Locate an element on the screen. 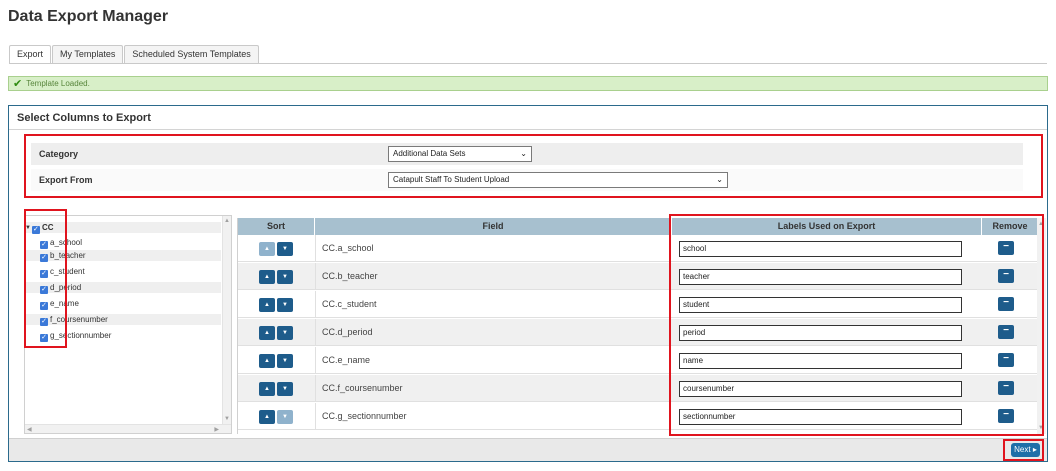 This screenshot has height=471, width=1056. table-row: ▲ ▼ CC.g_sectionnumber sectionnumber − is located at coordinates (638, 416).